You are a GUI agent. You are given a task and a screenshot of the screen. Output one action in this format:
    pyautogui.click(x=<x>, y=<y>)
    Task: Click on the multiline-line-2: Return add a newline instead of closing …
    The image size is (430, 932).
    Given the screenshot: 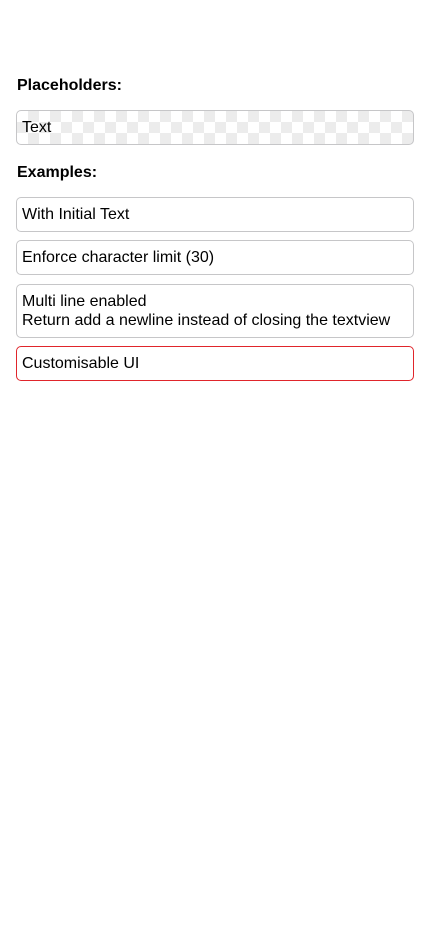 What is the action you would take?
    pyautogui.click(x=206, y=320)
    